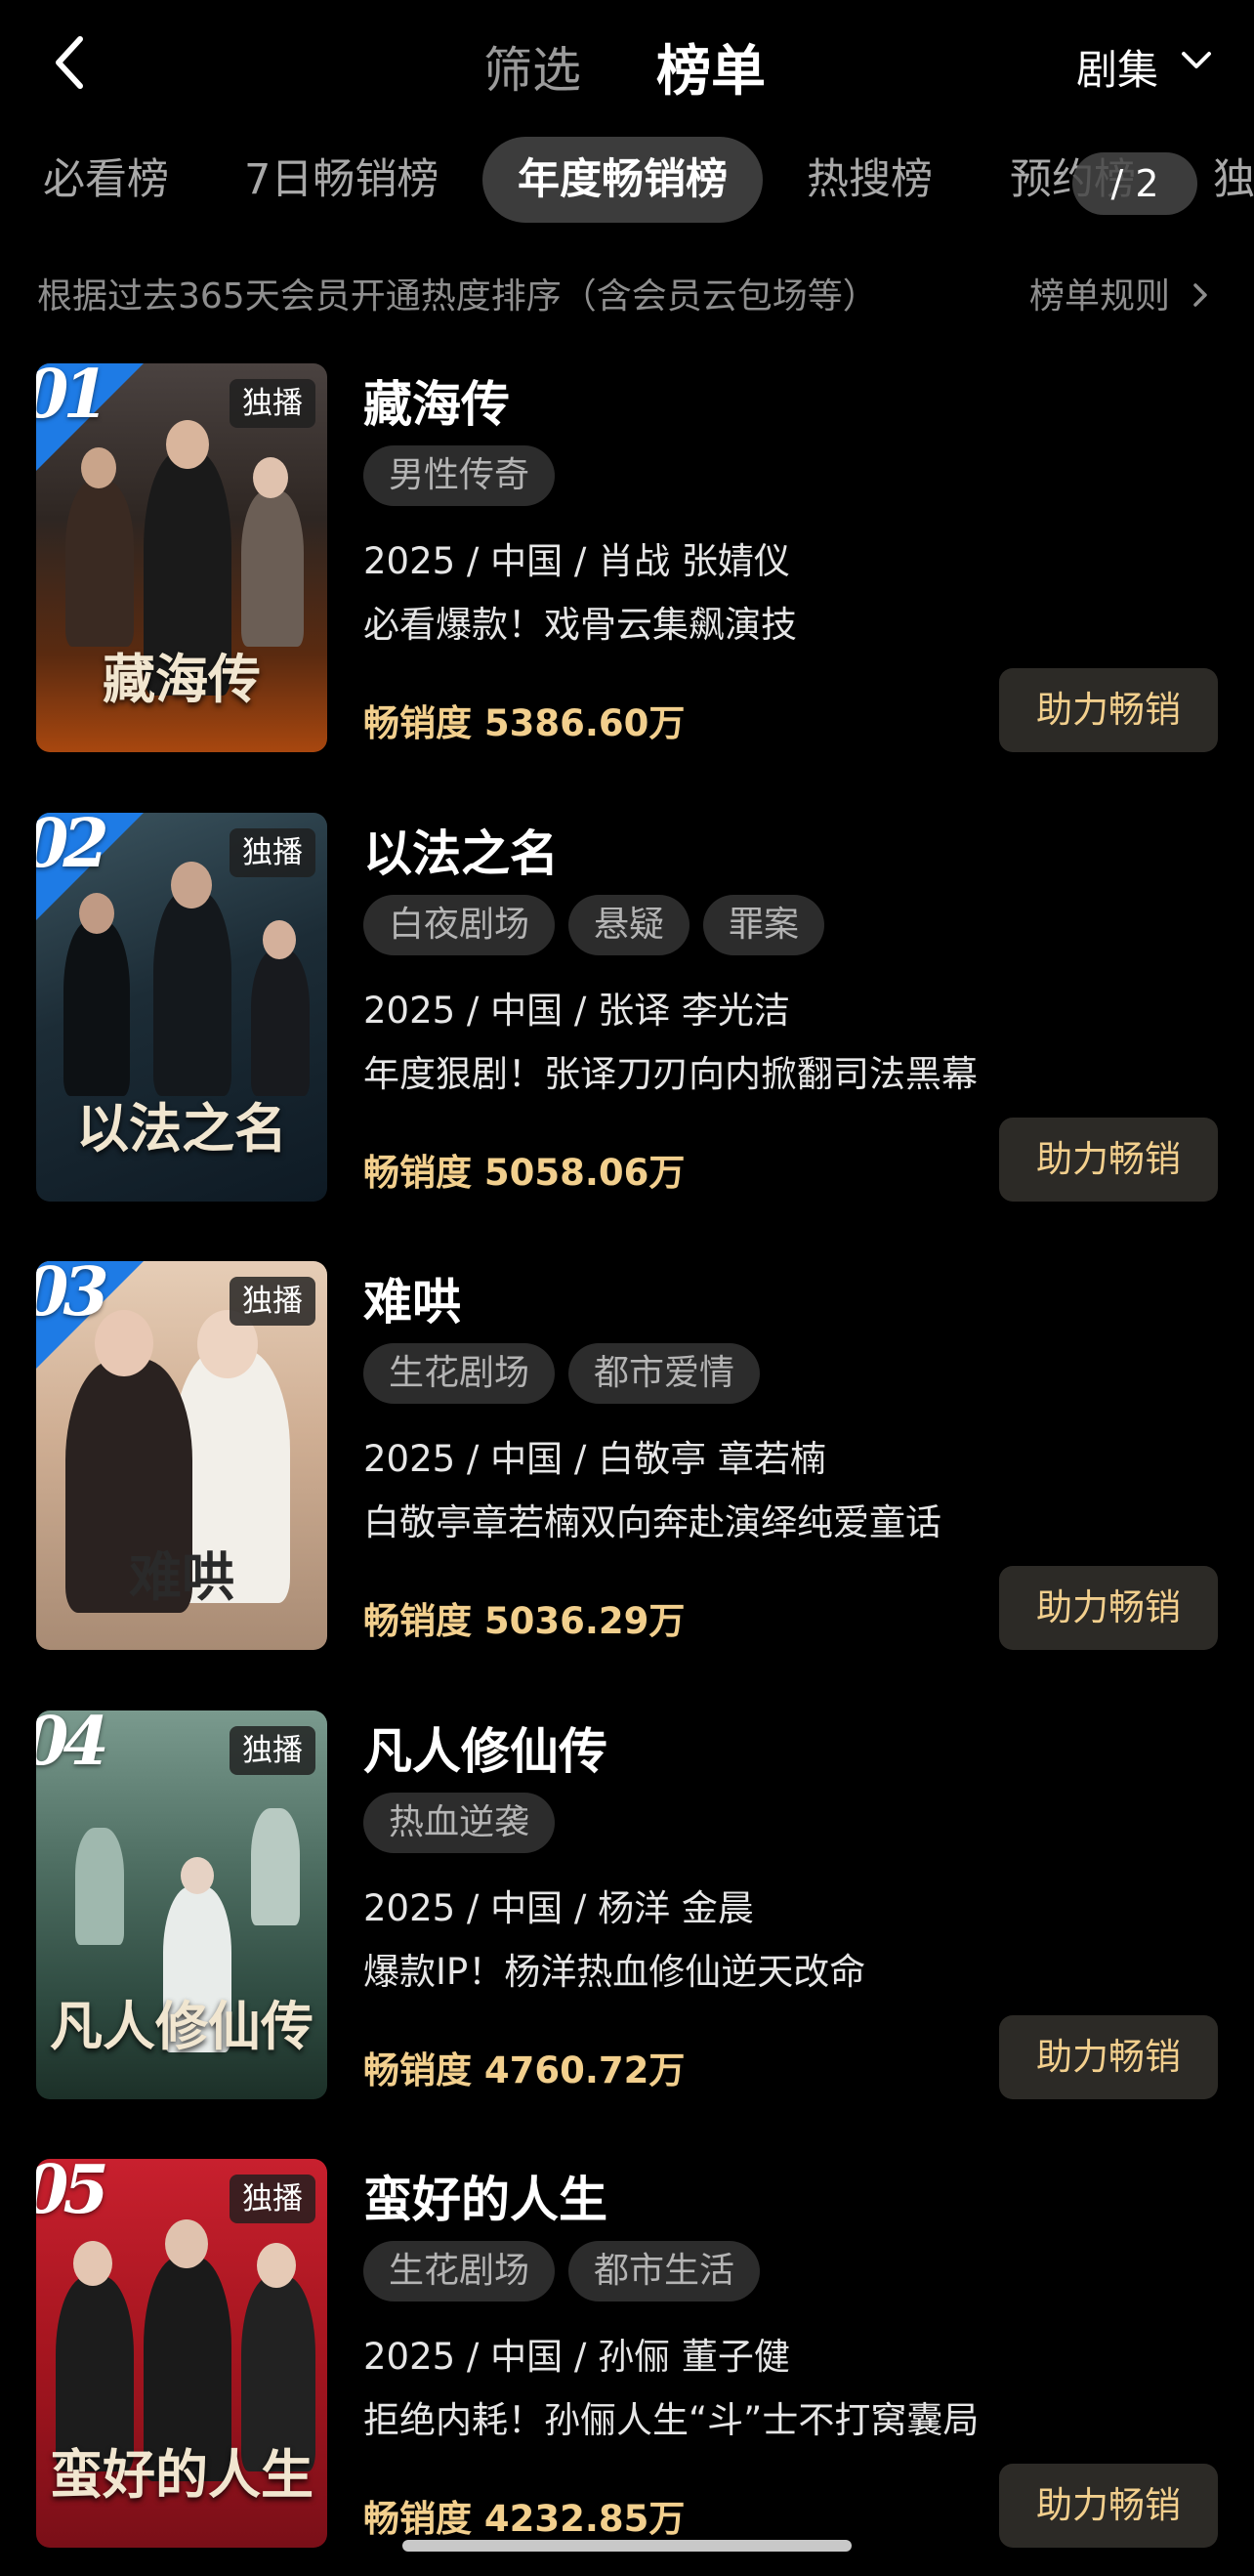  Describe the element at coordinates (181, 1904) in the screenshot. I see `poster-image: 凡人修仙传 04 独播` at that location.